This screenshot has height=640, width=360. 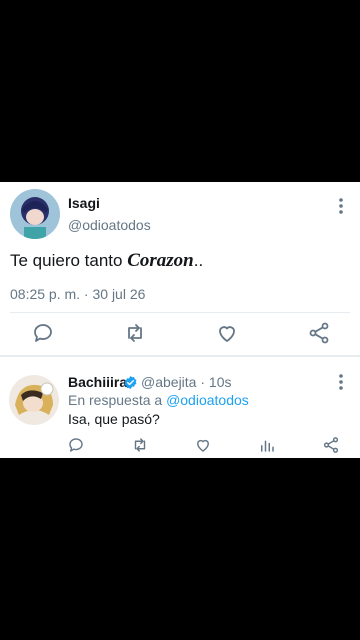 I want to click on reply-text: Isa, que pasó?, so click(x=114, y=419).